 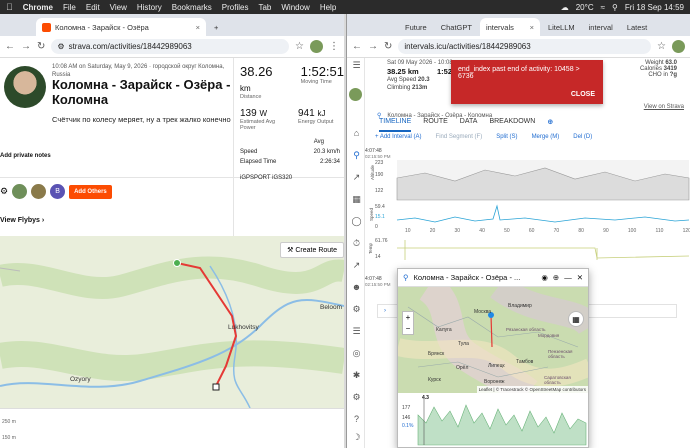 I want to click on map-city: Москва, so click(x=483, y=312).